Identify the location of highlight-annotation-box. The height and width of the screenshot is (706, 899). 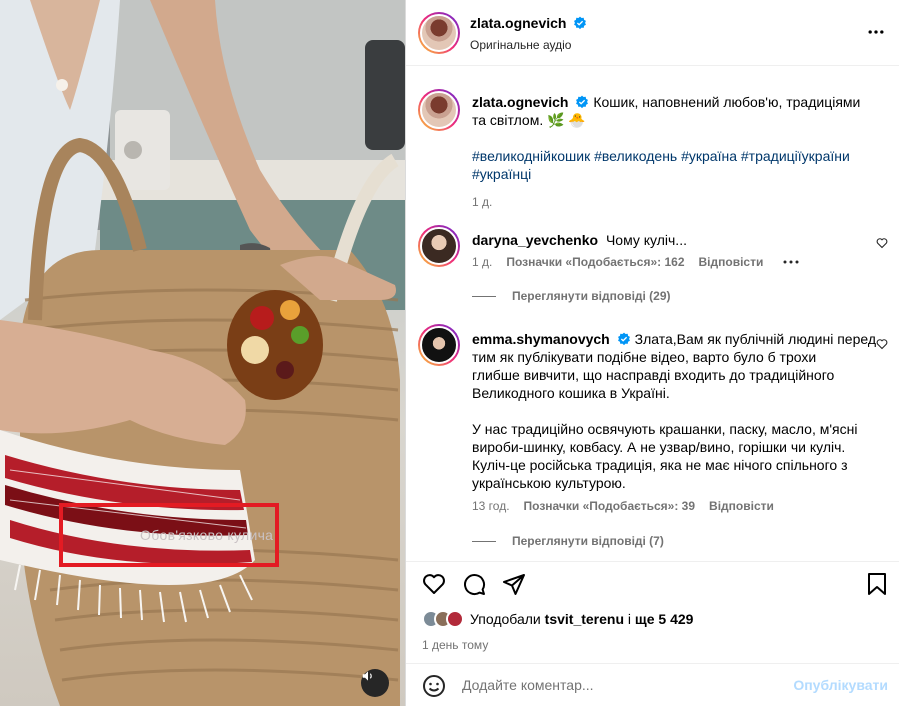
(169, 535).